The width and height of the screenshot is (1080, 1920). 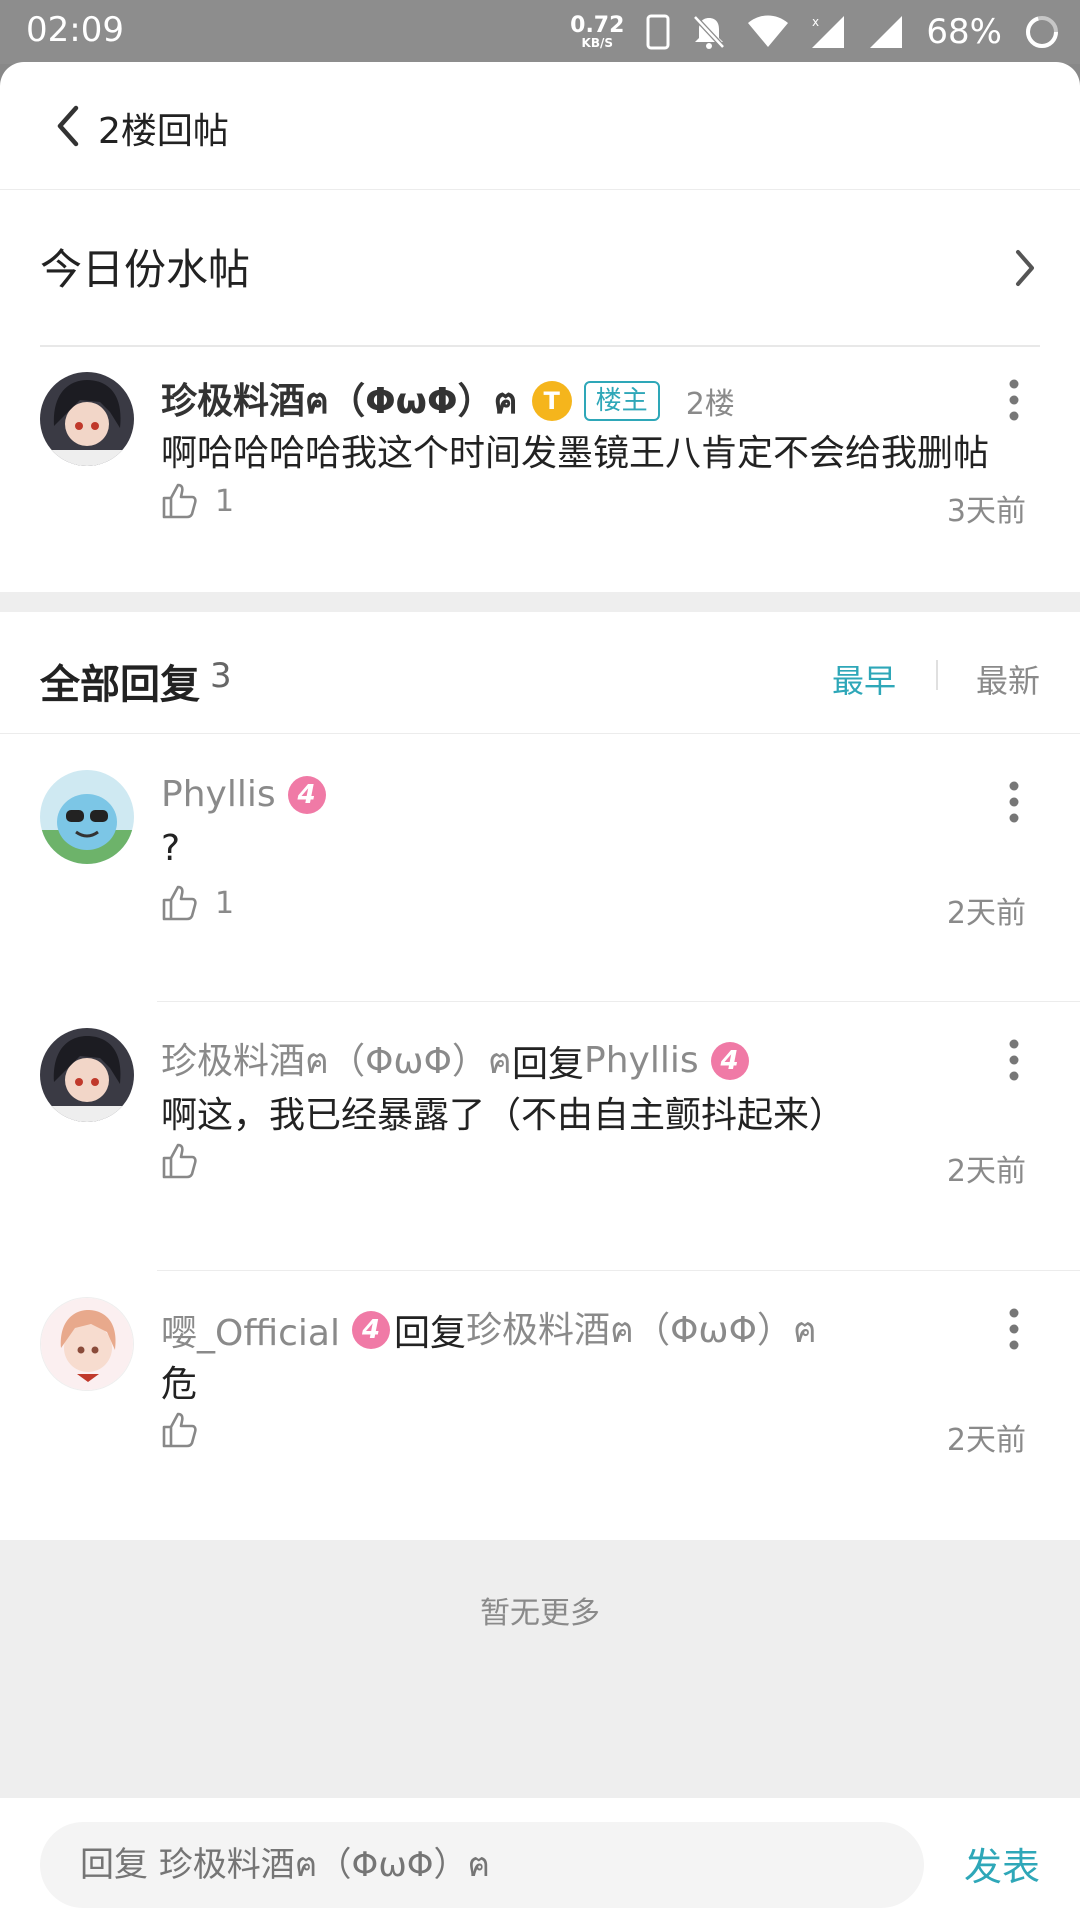 I want to click on reply-author-line: Phyllis 4, so click(x=243, y=794).